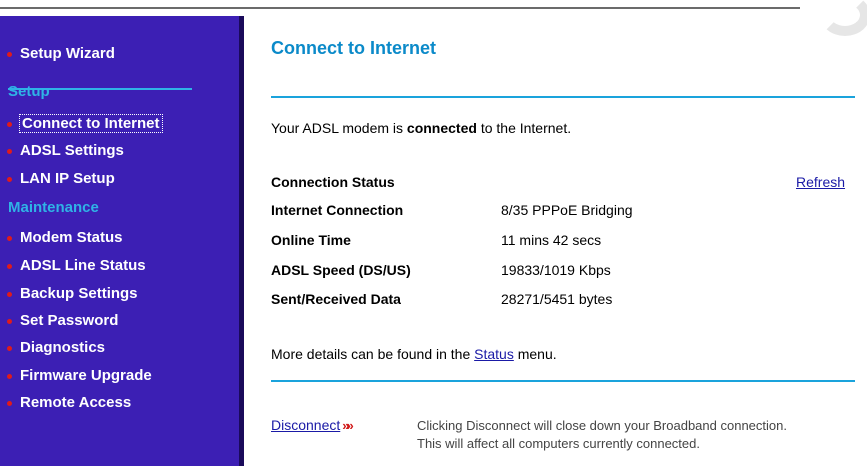  Describe the element at coordinates (83, 265) in the screenshot. I see `sidebar-item-label: ADSL Line Status` at that location.